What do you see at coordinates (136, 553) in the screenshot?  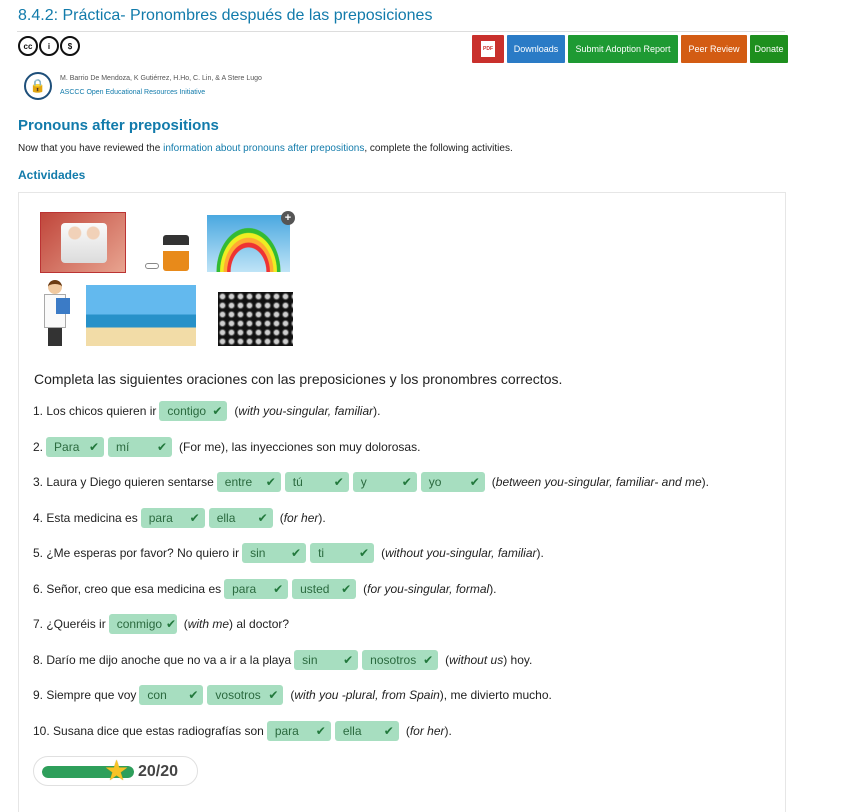 I see `question-text: 5. ¿Me esperas por favor? No quiero ir` at bounding box center [136, 553].